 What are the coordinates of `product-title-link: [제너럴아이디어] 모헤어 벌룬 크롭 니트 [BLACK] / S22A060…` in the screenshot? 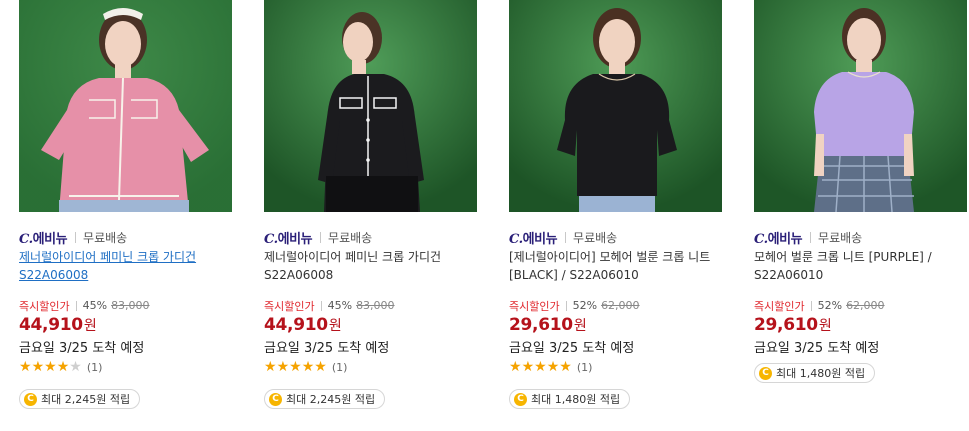 It's located at (615, 266).